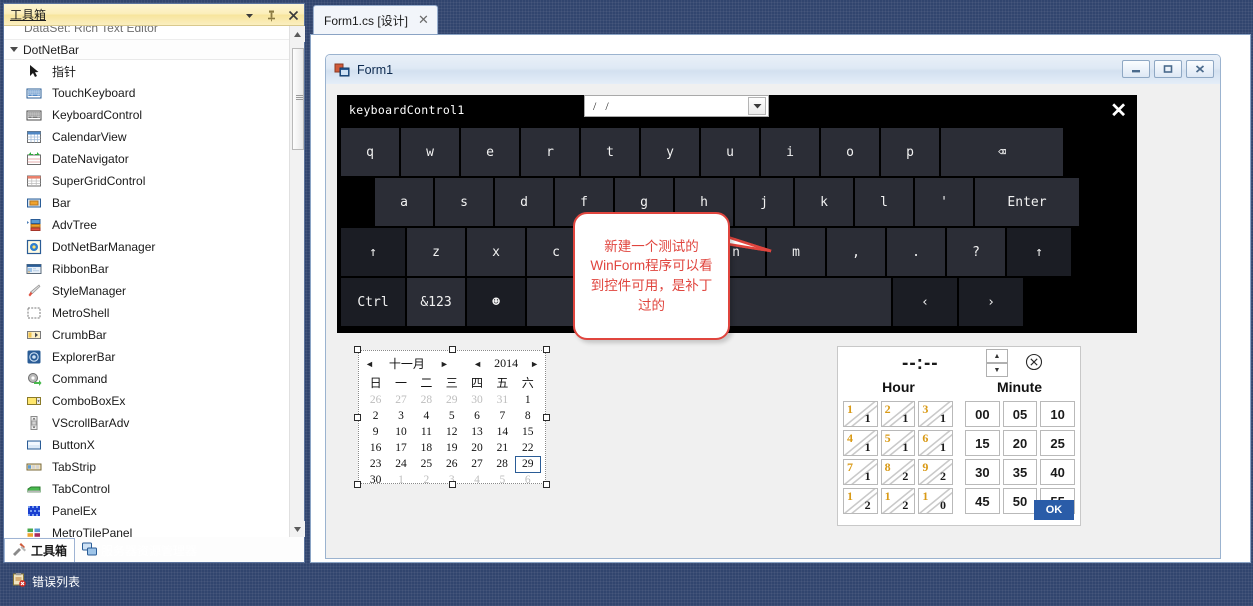 This screenshot has height=606, width=1253. Describe the element at coordinates (496, 252) in the screenshot. I see `keyboard-key: x` at that location.